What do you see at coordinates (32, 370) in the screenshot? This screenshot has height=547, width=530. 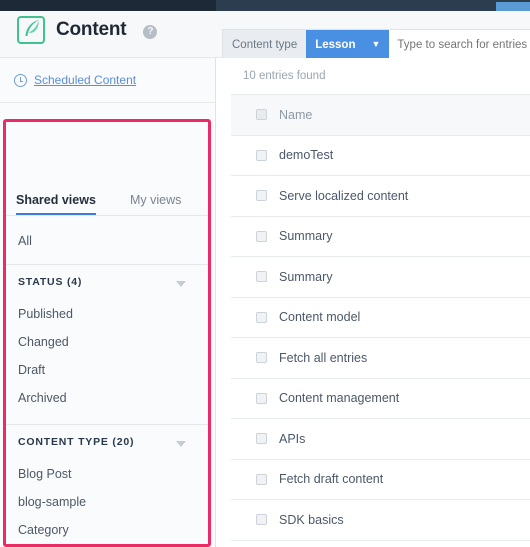 I see `sidebar-item-draft-label: Draft` at bounding box center [32, 370].